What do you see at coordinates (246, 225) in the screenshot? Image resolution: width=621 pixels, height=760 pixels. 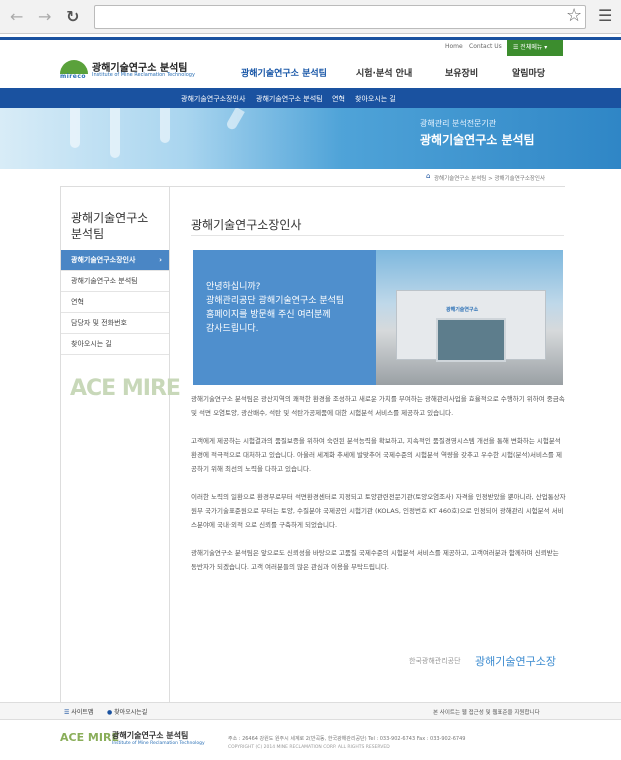 I see `page-title: 광해기술연구소장인사` at bounding box center [246, 225].